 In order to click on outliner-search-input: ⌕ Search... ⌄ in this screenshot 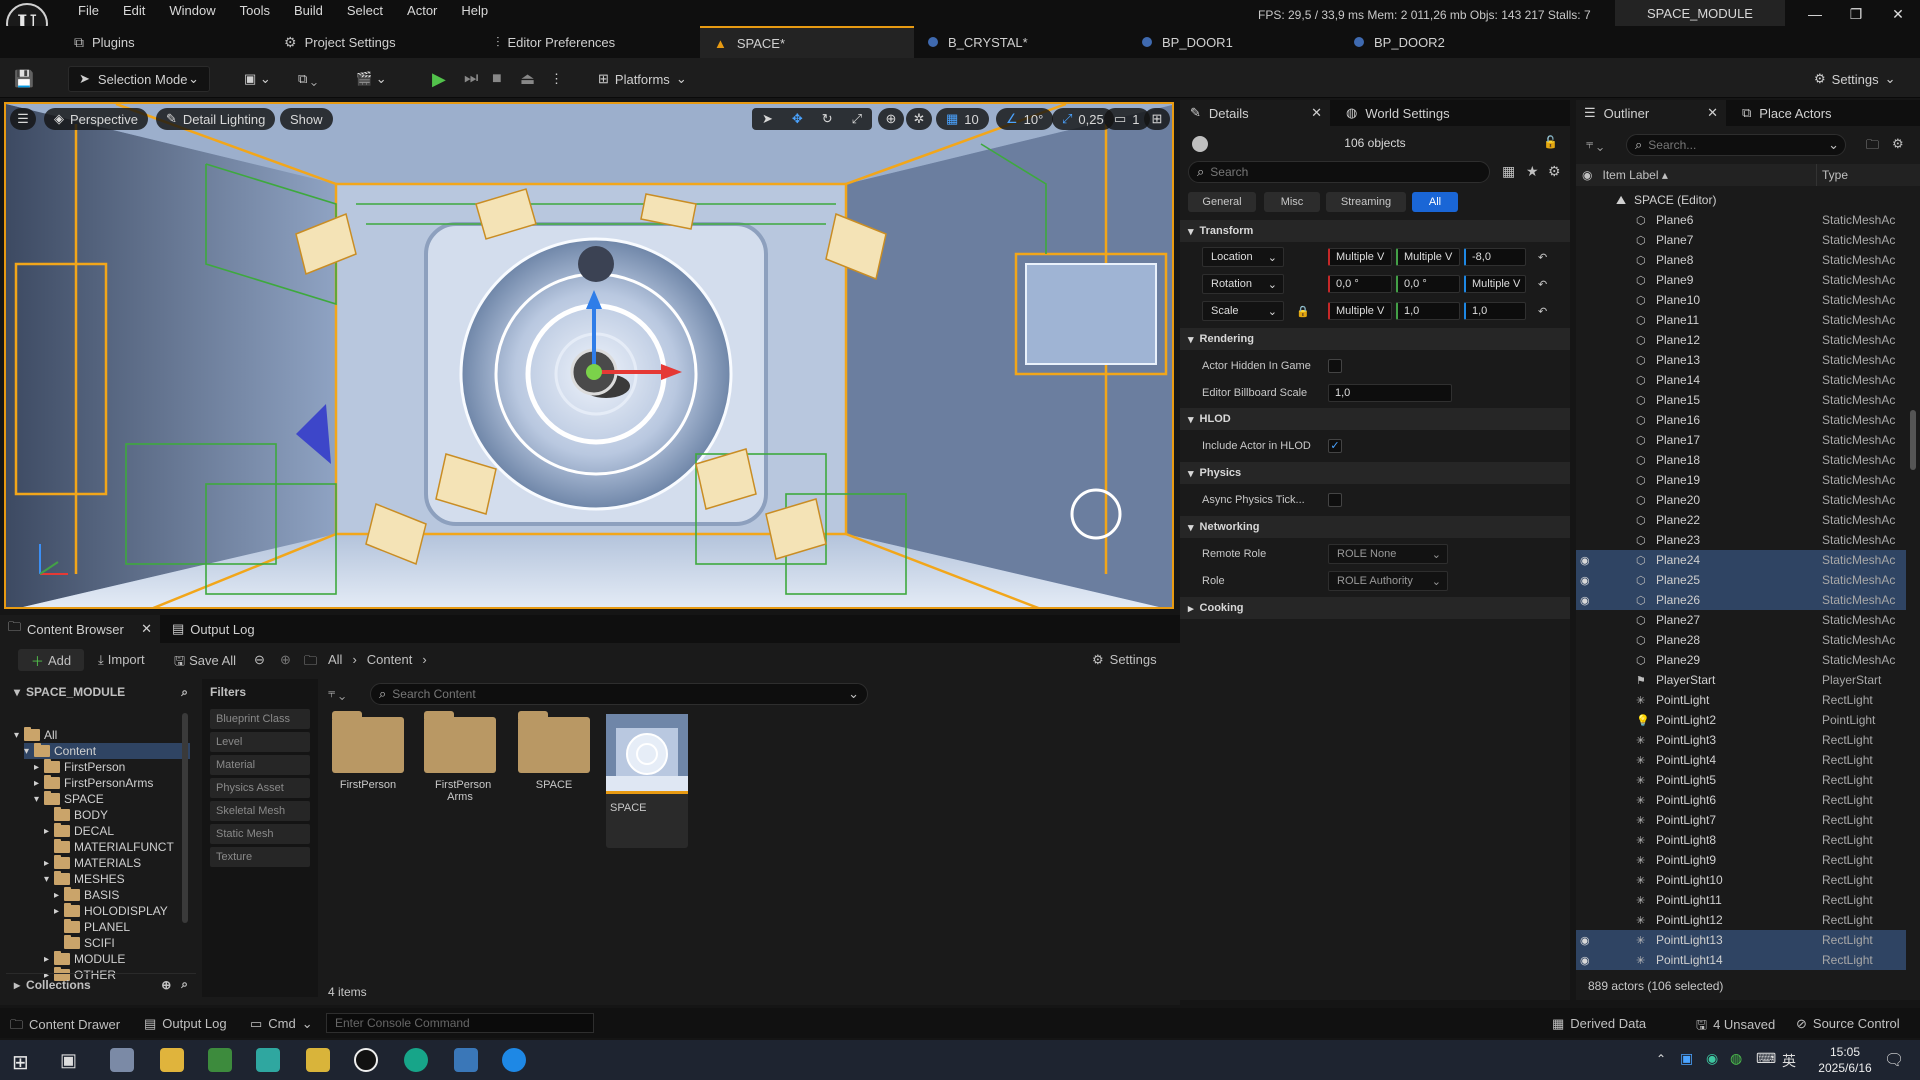, I will do `click(1736, 145)`.